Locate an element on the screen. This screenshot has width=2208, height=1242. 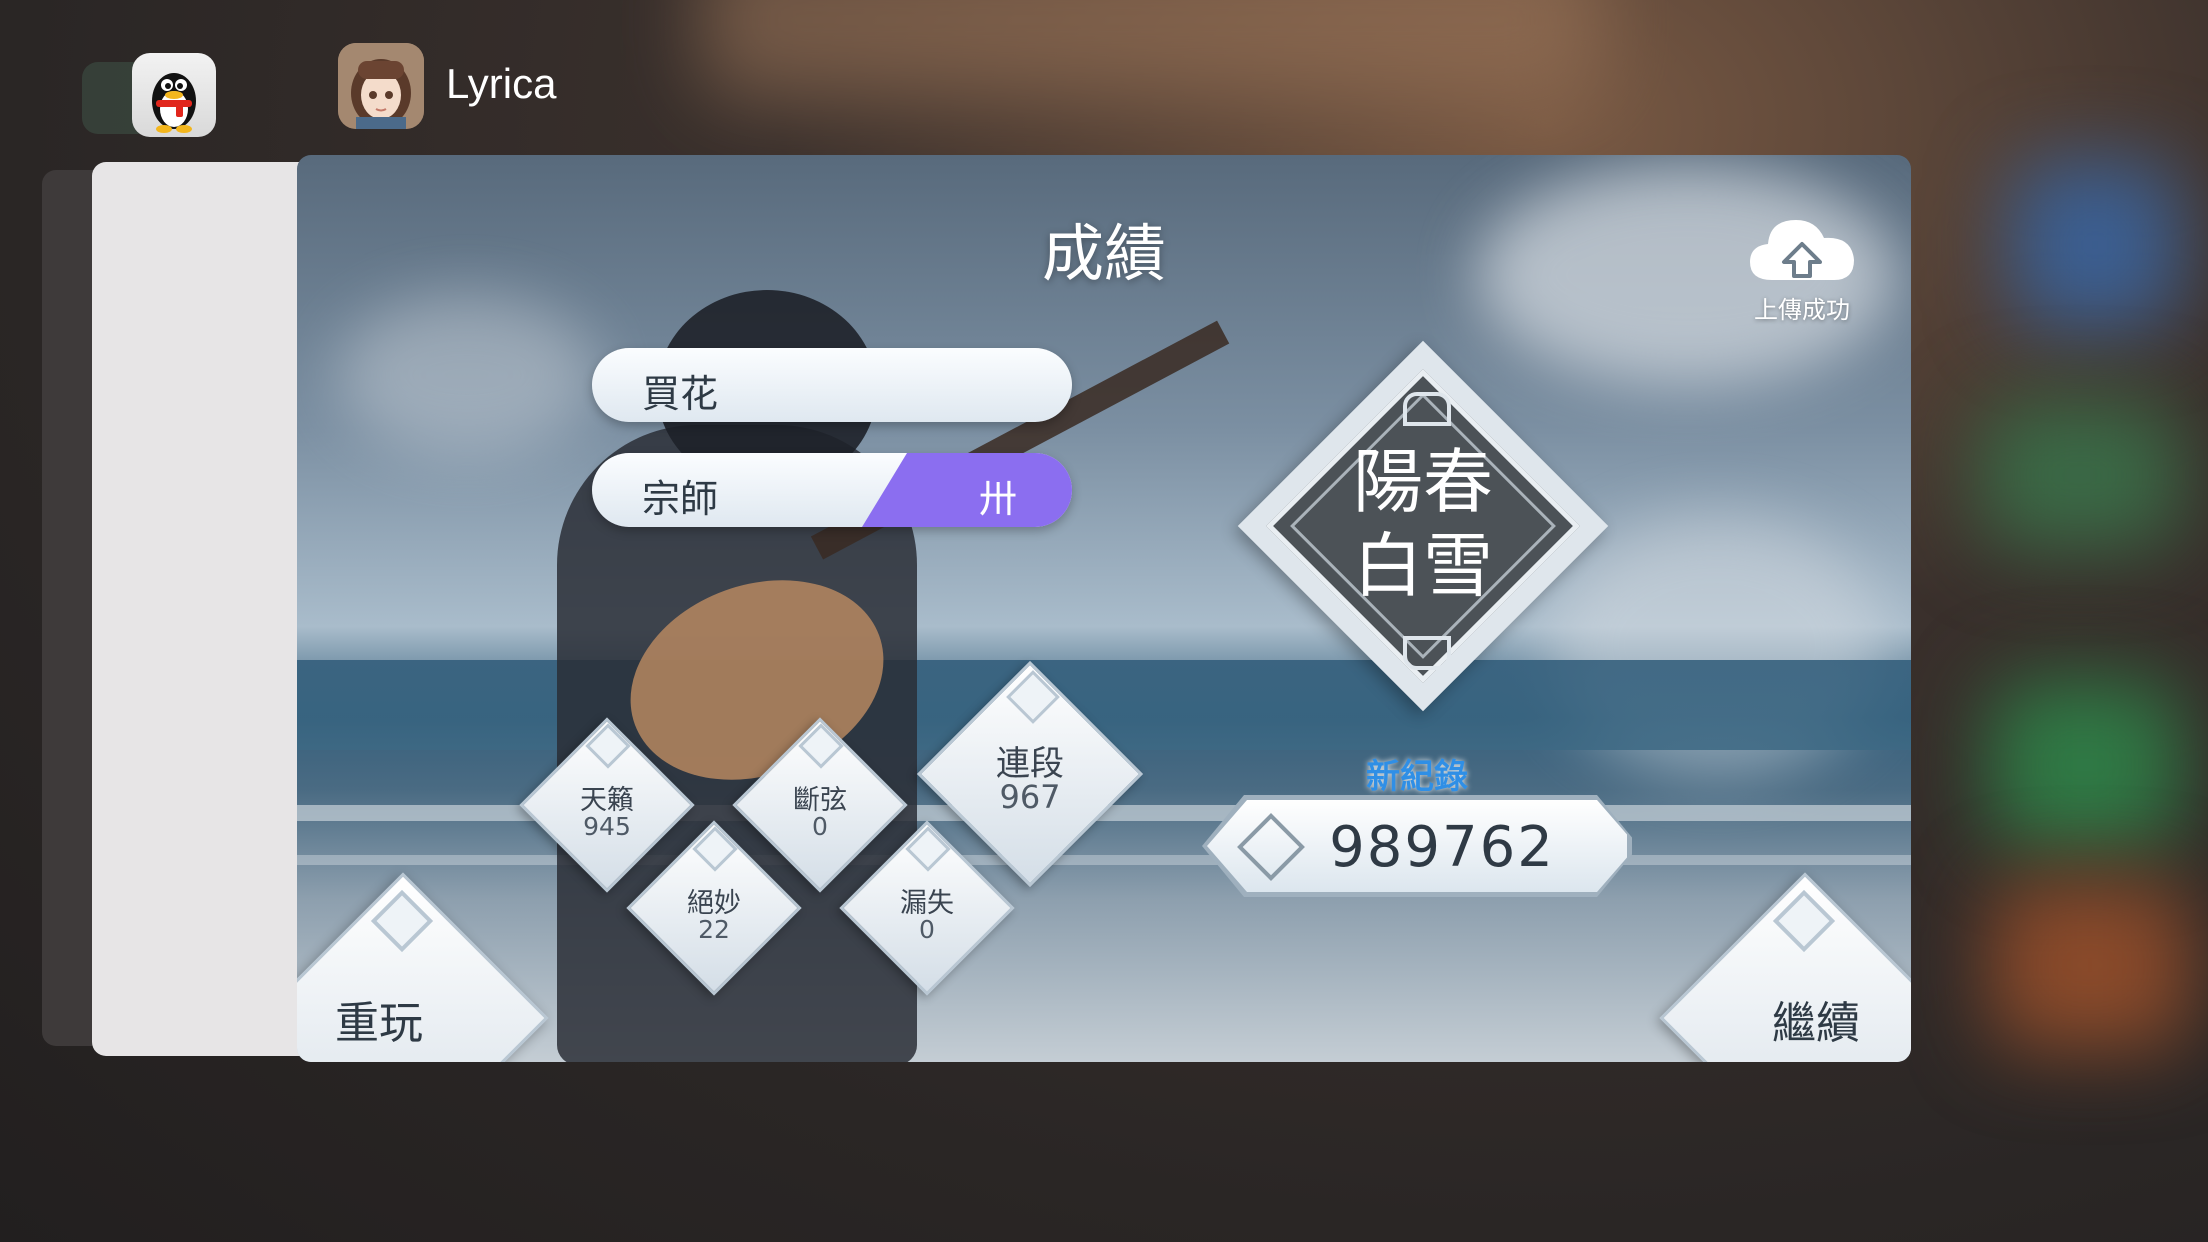
upload-status: 上傳成功 is located at coordinates (1802, 267).